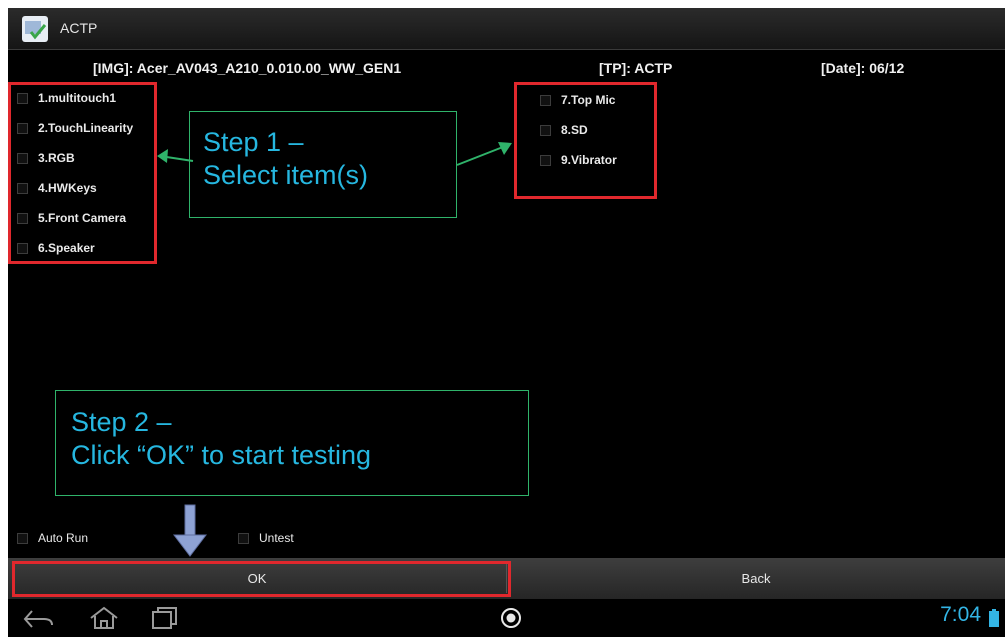 The height and width of the screenshot is (637, 1006). Describe the element at coordinates (104, 618) in the screenshot. I see `home-icon` at that location.